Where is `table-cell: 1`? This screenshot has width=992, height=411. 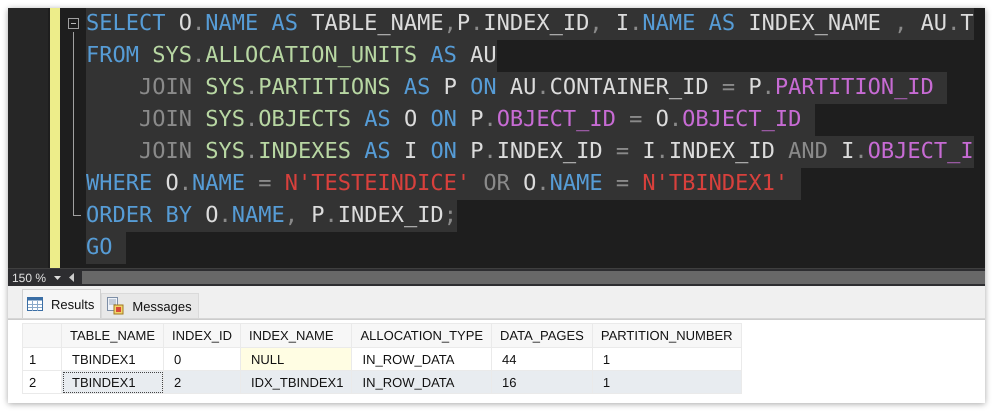 table-cell: 1 is located at coordinates (667, 382).